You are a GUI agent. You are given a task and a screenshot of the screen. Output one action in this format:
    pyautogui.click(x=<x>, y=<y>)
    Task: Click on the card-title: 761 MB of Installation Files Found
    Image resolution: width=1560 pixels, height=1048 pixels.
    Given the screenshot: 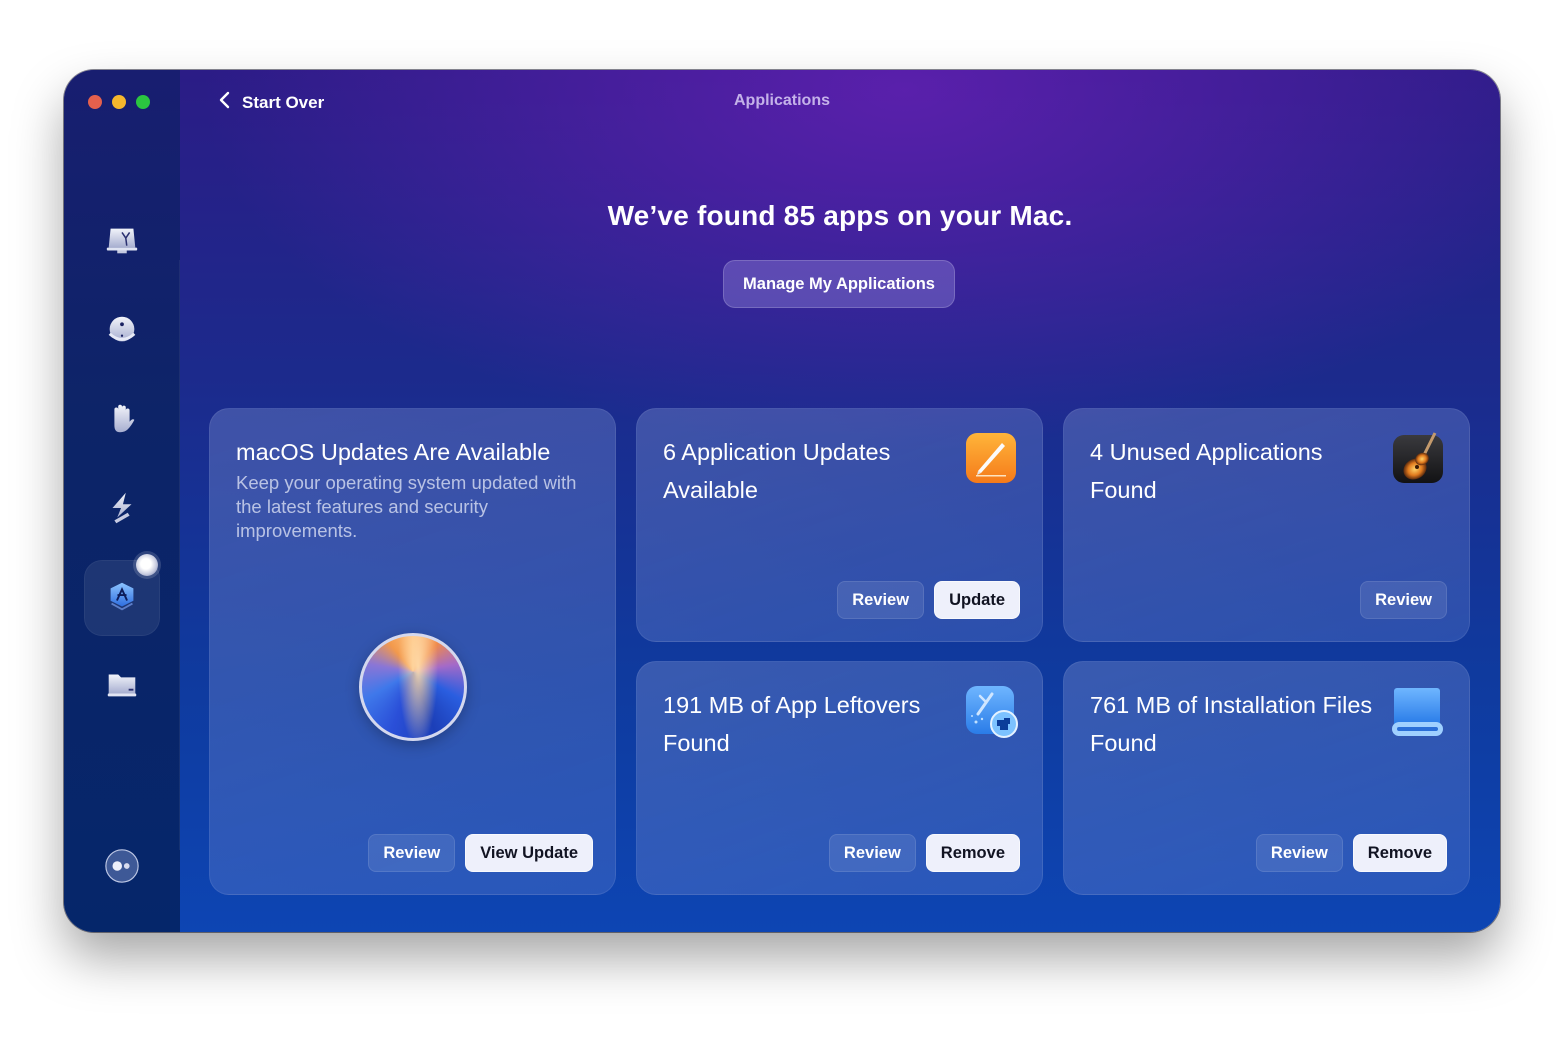 What is the action you would take?
    pyautogui.click(x=1231, y=724)
    